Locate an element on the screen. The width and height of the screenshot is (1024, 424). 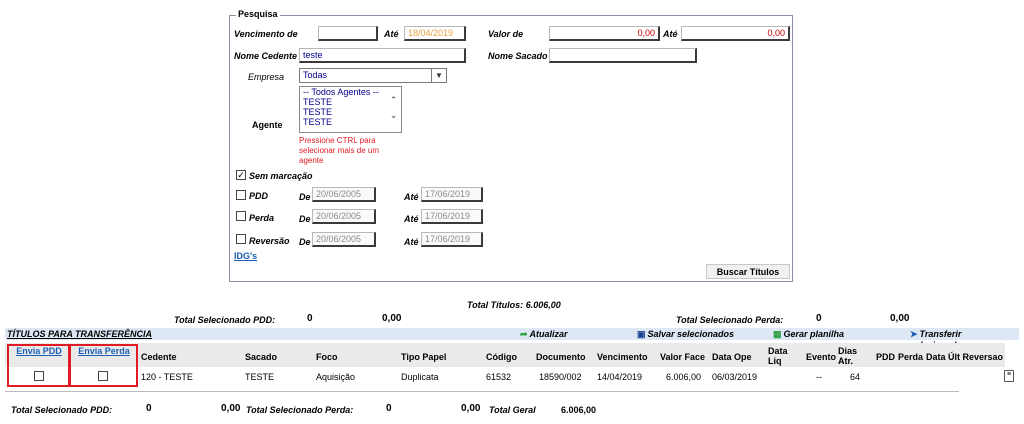
reversao-de-label: De is located at coordinates (305, 242).